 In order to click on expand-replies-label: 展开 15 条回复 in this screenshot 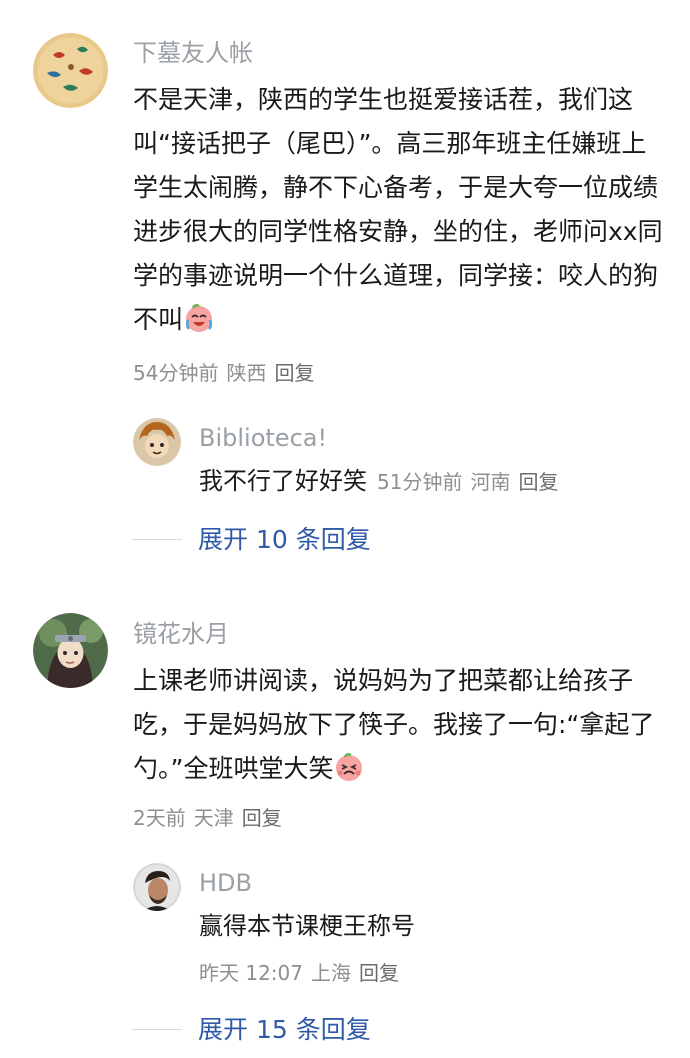, I will do `click(284, 1030)`.